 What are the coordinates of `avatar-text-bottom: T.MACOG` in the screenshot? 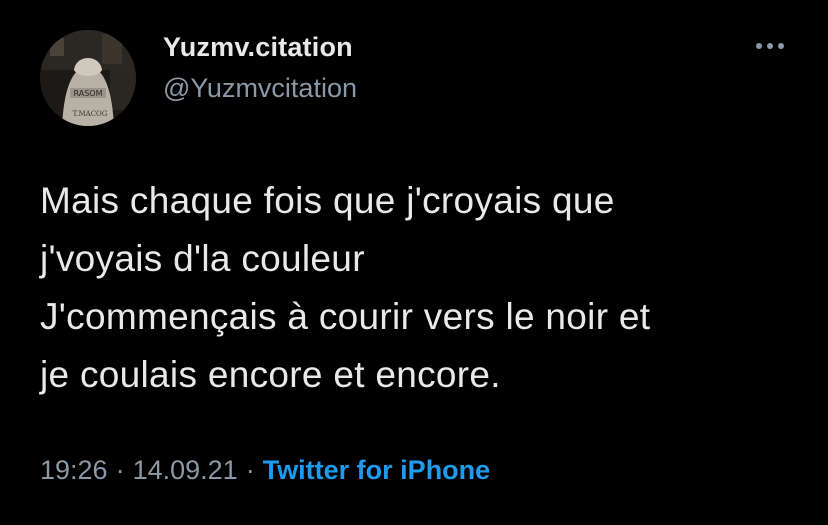 It's located at (90, 114).